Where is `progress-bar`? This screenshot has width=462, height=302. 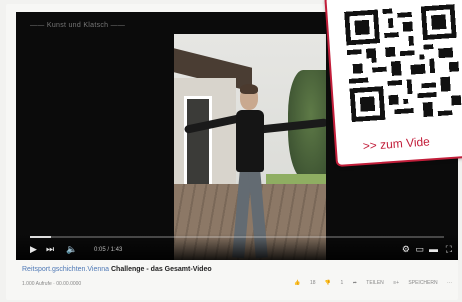
progress-bar is located at coordinates (237, 237).